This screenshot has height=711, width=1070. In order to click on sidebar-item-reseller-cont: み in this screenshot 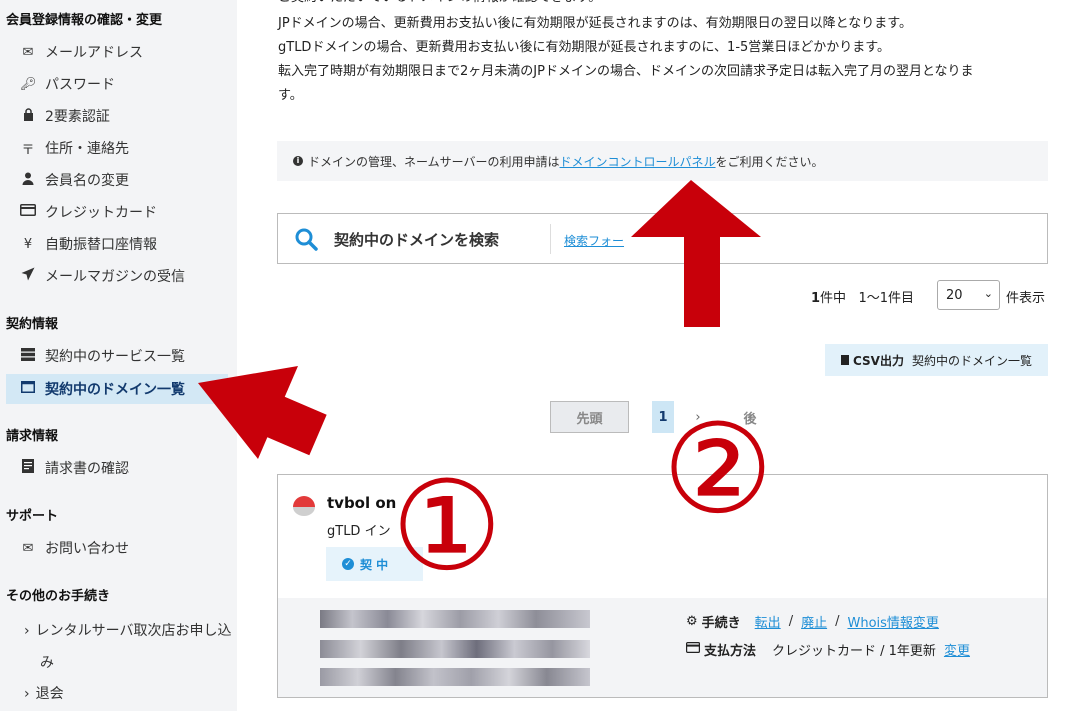, I will do `click(47, 662)`.